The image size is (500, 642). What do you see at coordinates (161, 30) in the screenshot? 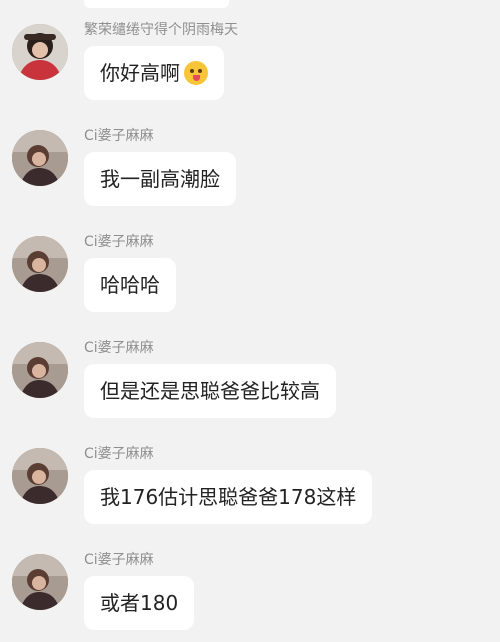
I see `sender-name: 繁荣缱绻守得个阴雨梅天` at bounding box center [161, 30].